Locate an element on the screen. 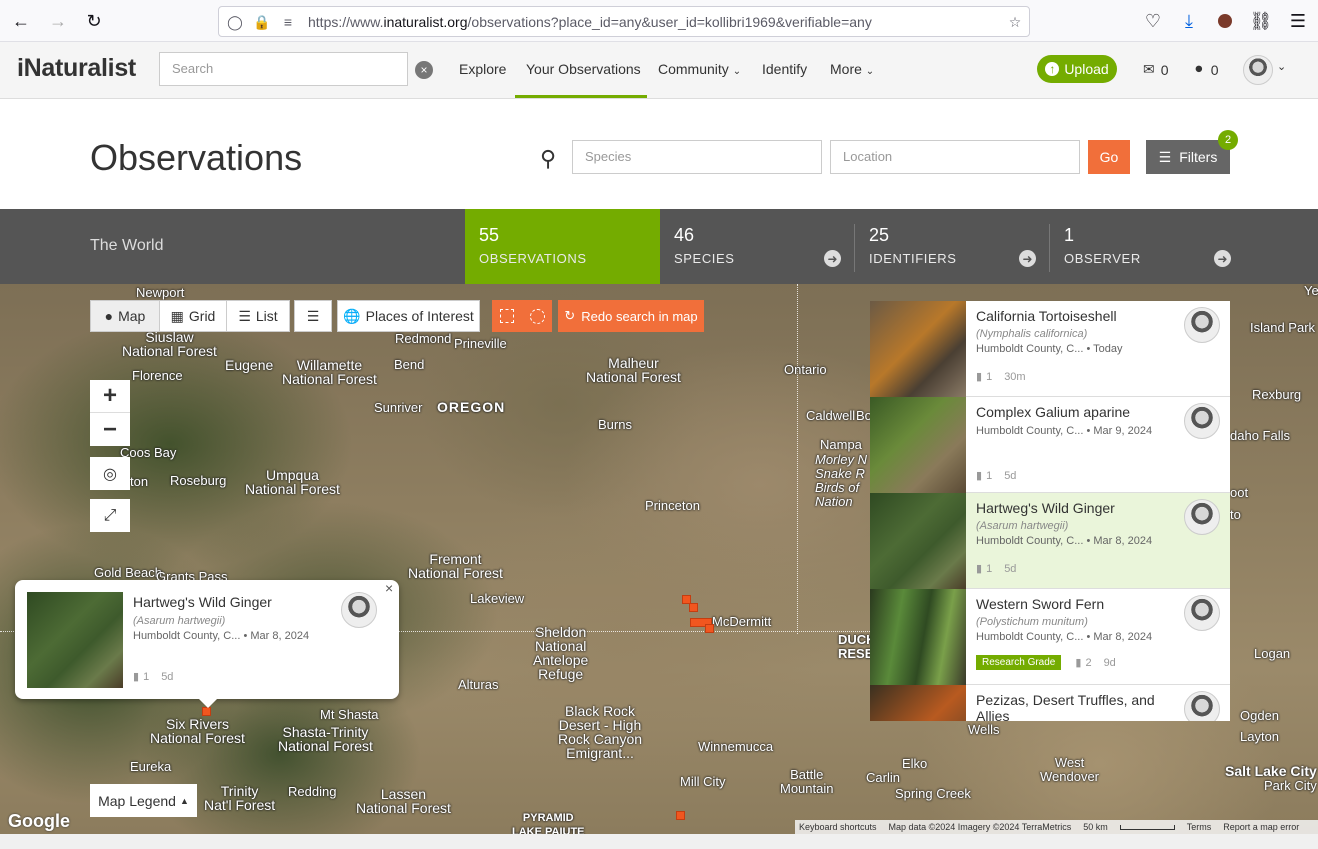  species-input: Species is located at coordinates (697, 157).